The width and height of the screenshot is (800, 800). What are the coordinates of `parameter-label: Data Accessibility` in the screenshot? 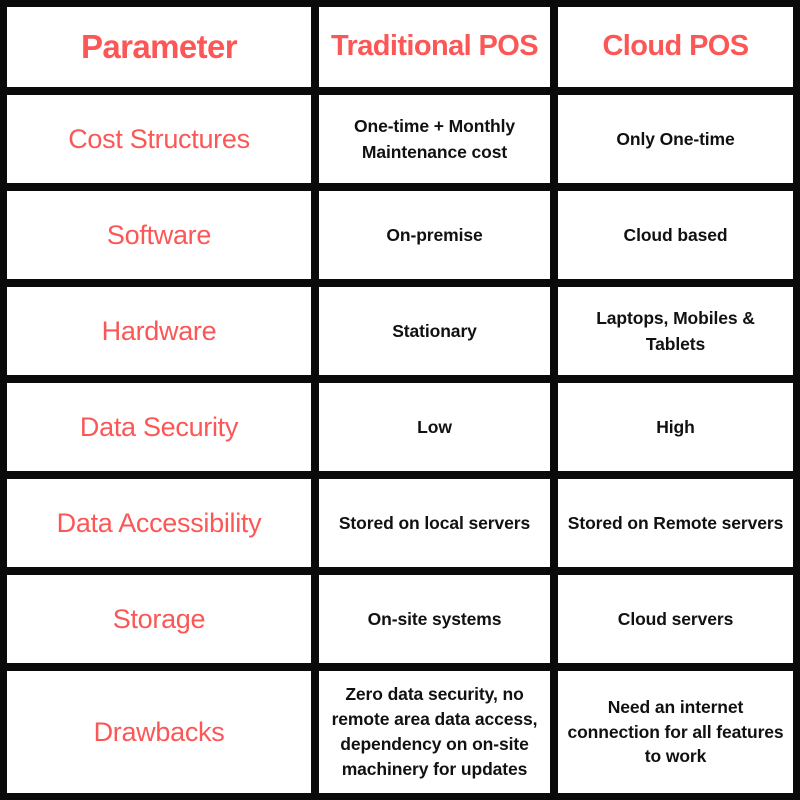 It's located at (159, 522).